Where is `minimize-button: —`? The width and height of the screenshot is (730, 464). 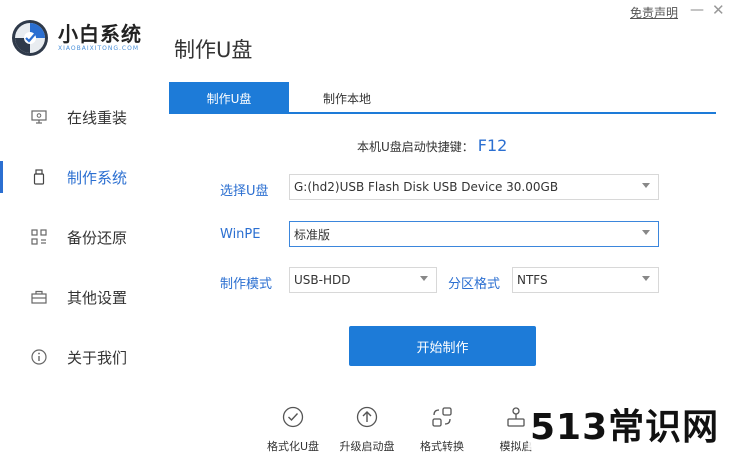
minimize-button: — is located at coordinates (697, 10).